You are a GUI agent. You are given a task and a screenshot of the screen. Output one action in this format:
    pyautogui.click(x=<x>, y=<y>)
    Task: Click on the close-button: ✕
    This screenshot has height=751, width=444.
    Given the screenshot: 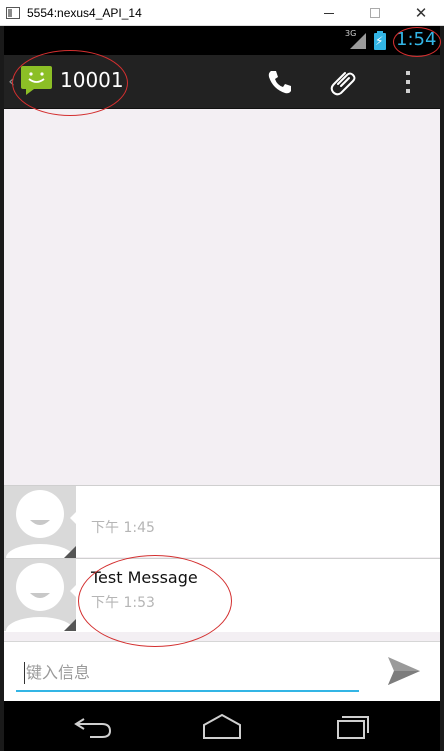 What is the action you would take?
    pyautogui.click(x=421, y=13)
    